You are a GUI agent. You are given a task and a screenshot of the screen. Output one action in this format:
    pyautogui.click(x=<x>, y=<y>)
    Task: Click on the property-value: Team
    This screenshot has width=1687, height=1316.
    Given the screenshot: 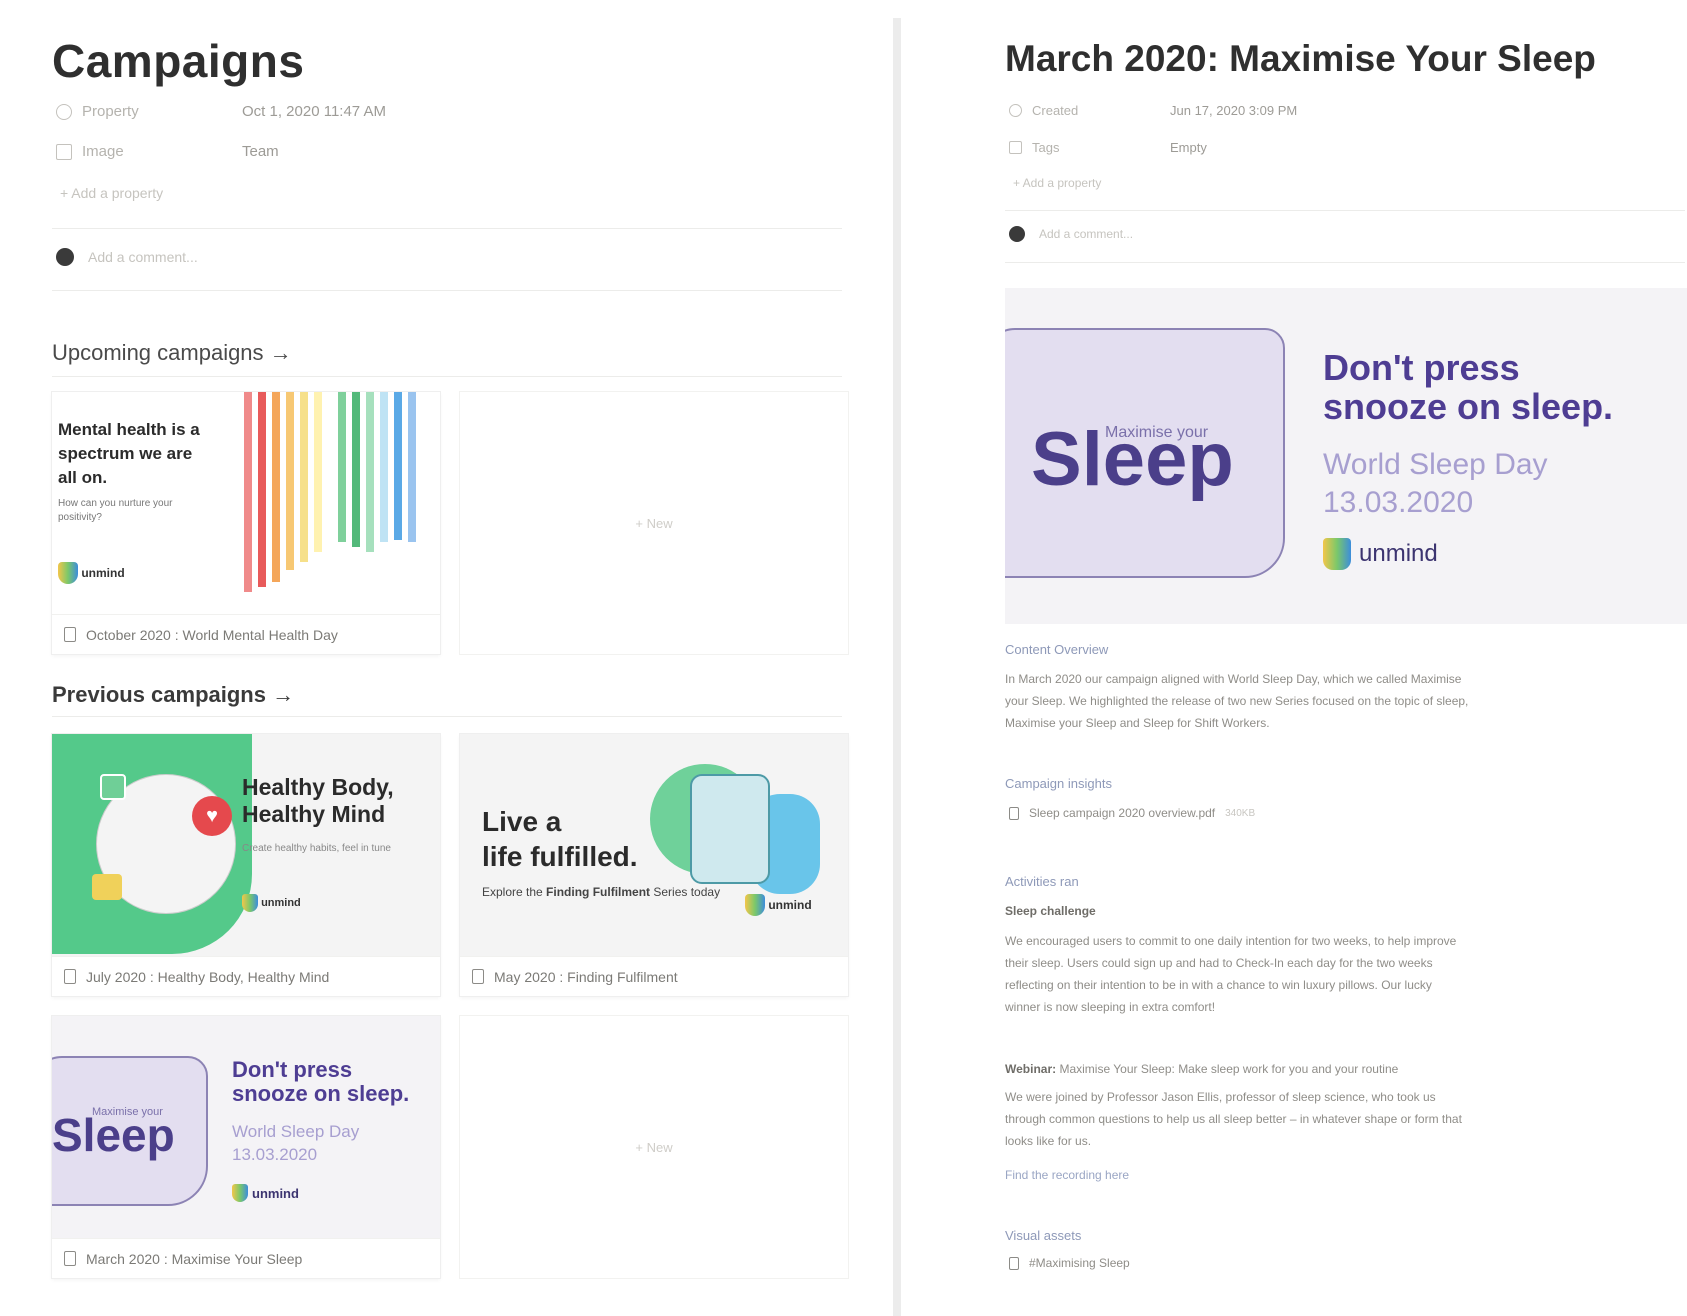 What is the action you would take?
    pyautogui.click(x=260, y=151)
    